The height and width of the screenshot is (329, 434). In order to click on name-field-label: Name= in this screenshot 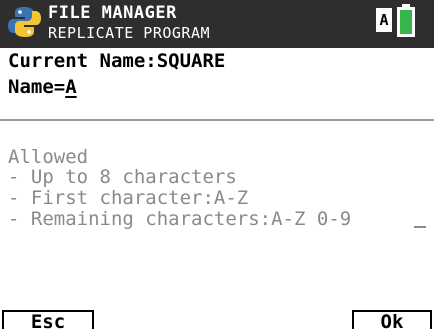, I will do `click(37, 87)`.